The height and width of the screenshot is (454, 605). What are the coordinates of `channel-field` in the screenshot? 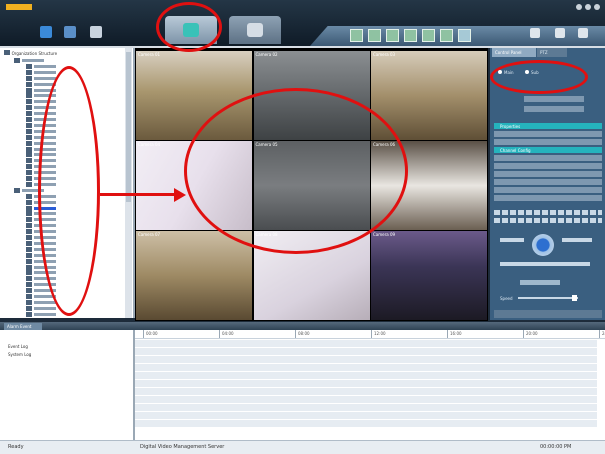 It's located at (554, 109).